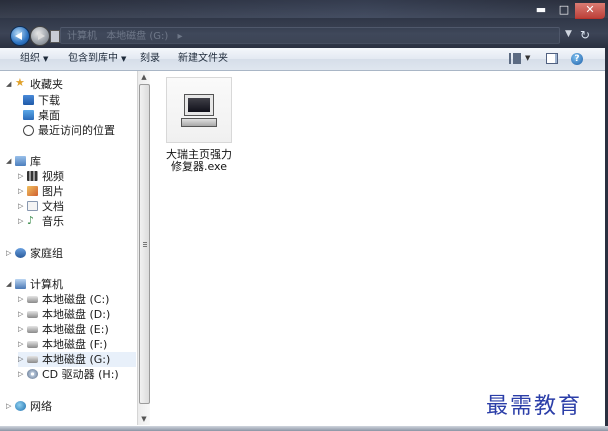 The height and width of the screenshot is (431, 608). What do you see at coordinates (31, 220) in the screenshot?
I see `music-icon: ♪` at bounding box center [31, 220].